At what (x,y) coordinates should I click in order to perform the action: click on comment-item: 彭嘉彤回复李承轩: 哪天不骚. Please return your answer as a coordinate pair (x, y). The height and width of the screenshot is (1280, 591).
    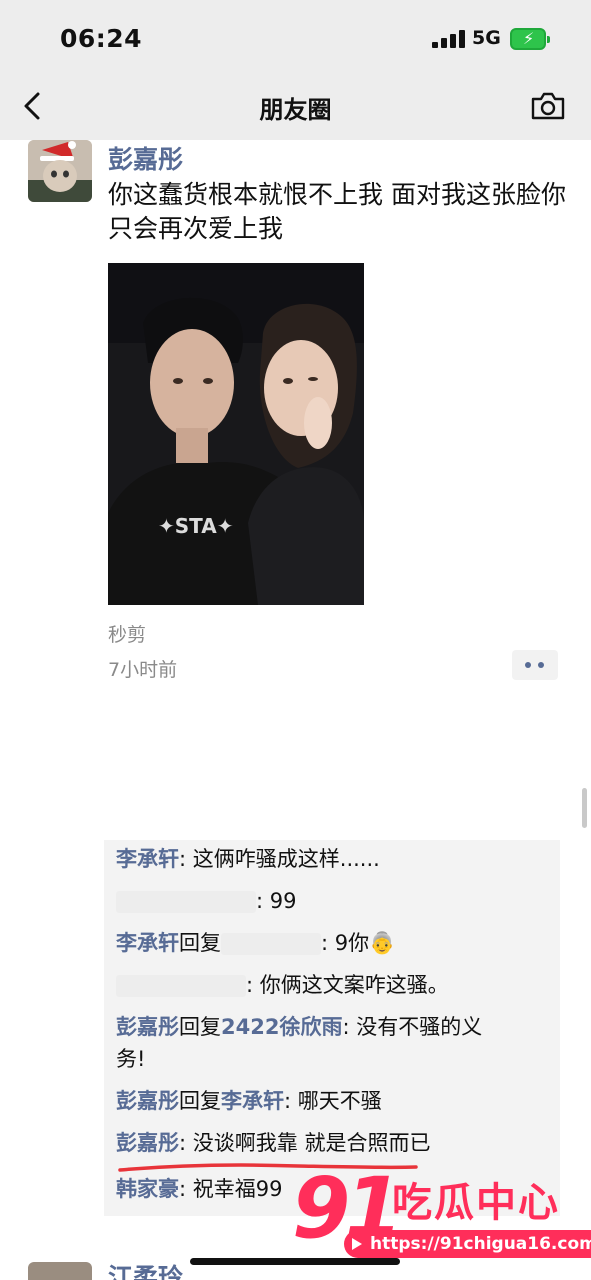
    Looking at the image, I should click on (249, 1101).